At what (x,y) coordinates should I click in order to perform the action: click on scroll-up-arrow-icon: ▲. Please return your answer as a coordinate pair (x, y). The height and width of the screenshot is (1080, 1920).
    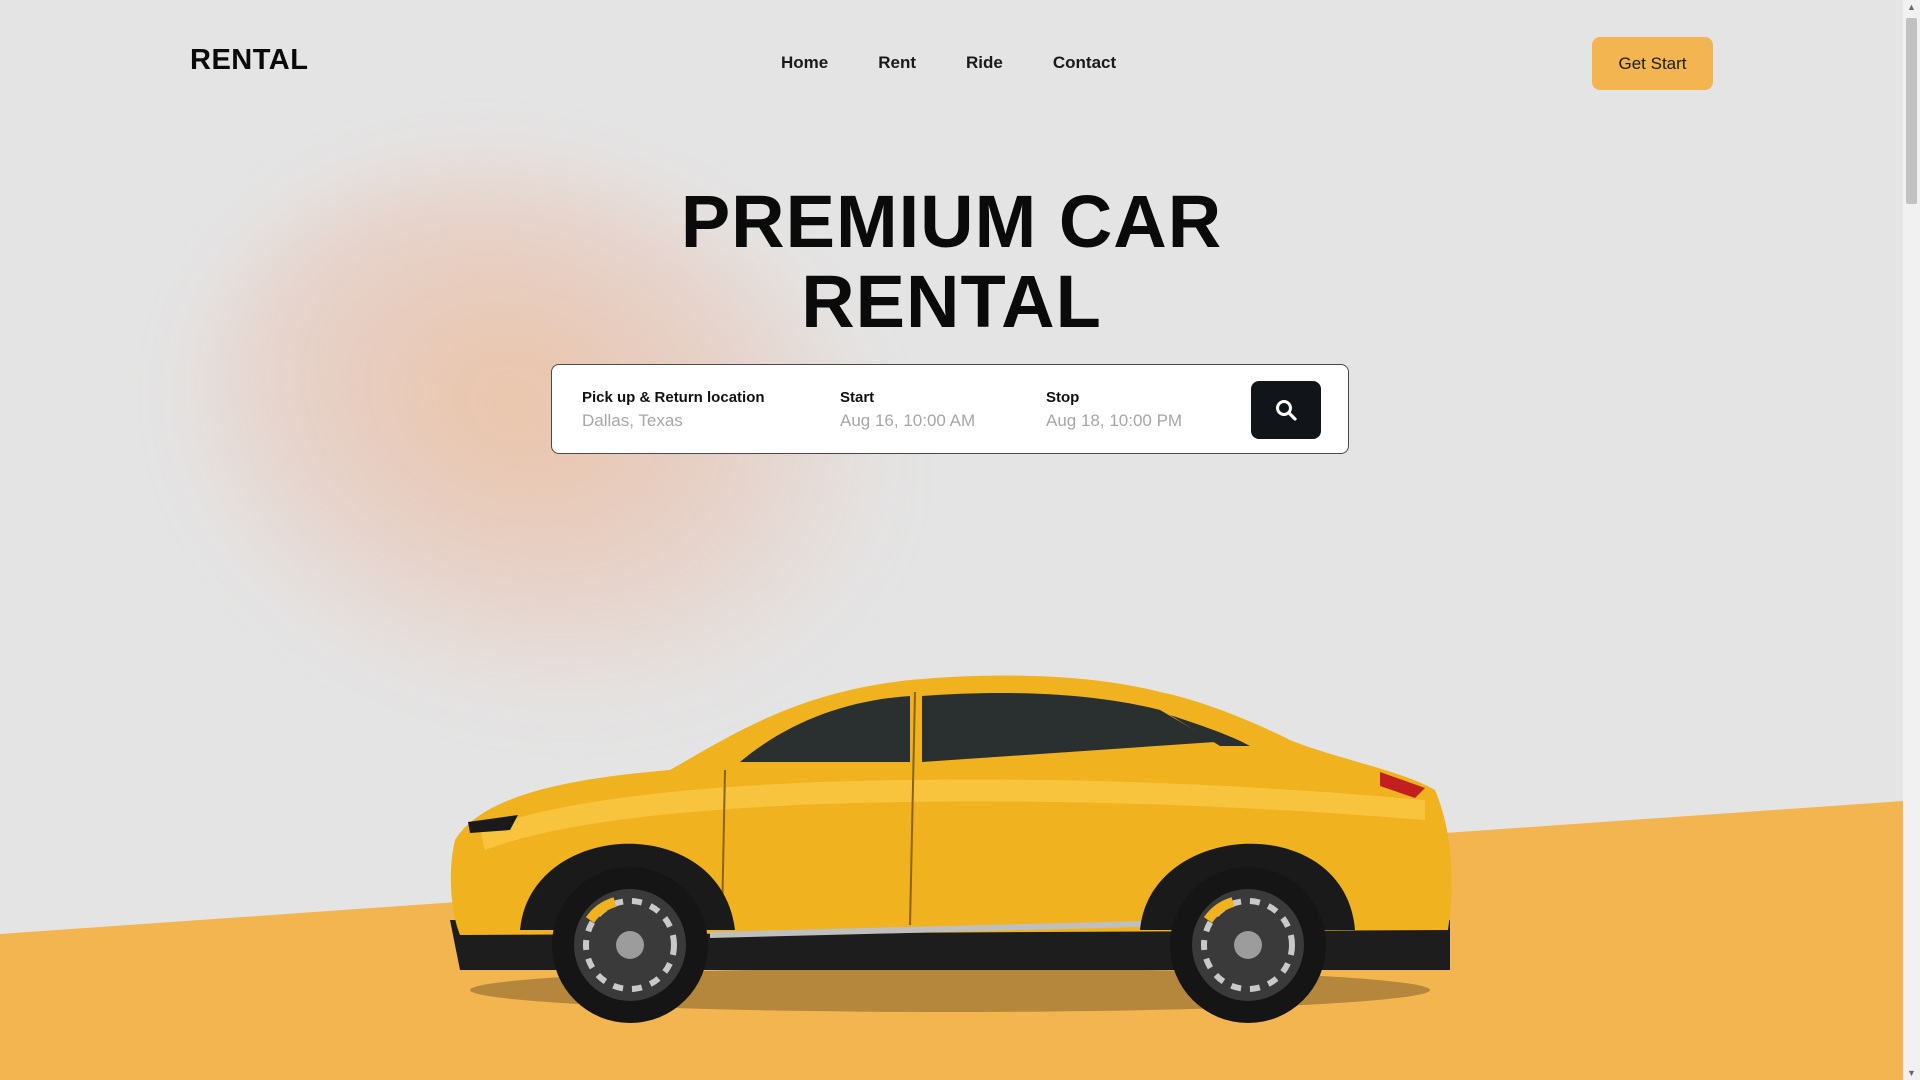
    Looking at the image, I should click on (1911, 7).